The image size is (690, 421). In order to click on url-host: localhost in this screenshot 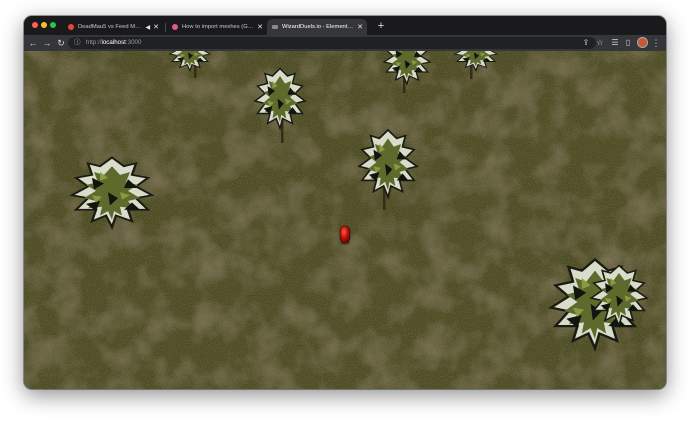, I will do `click(113, 42)`.